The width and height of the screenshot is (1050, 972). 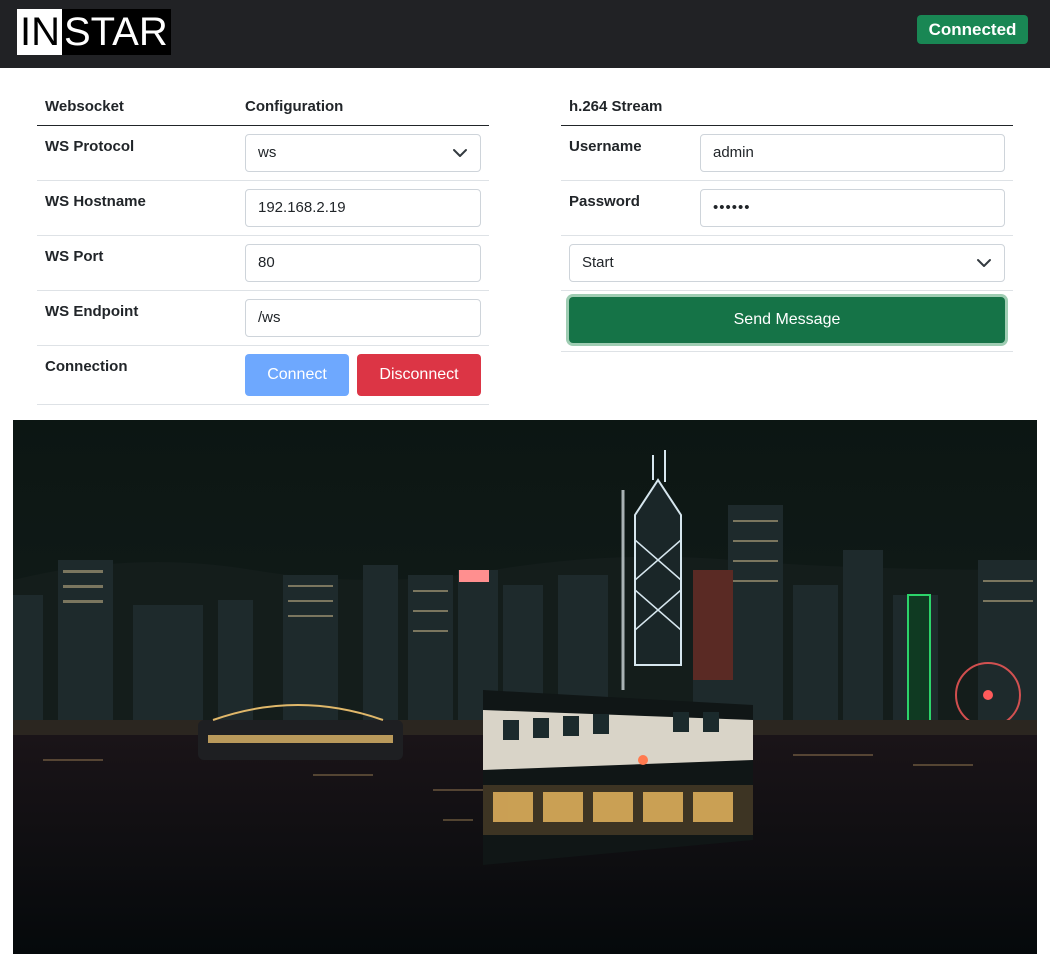 What do you see at coordinates (137, 318) in the screenshot?
I see `ws-endpoint-label: WS Endpoint` at bounding box center [137, 318].